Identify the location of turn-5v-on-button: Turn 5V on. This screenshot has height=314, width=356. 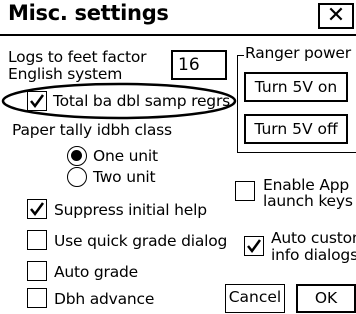
(296, 87).